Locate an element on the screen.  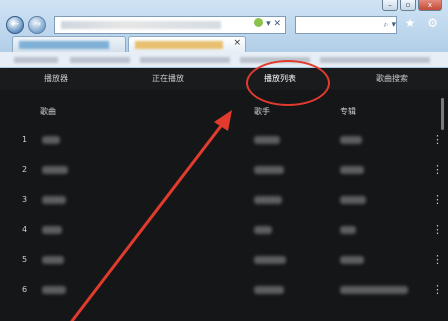
nav-song-search: 歌曲搜索 is located at coordinates (392, 79).